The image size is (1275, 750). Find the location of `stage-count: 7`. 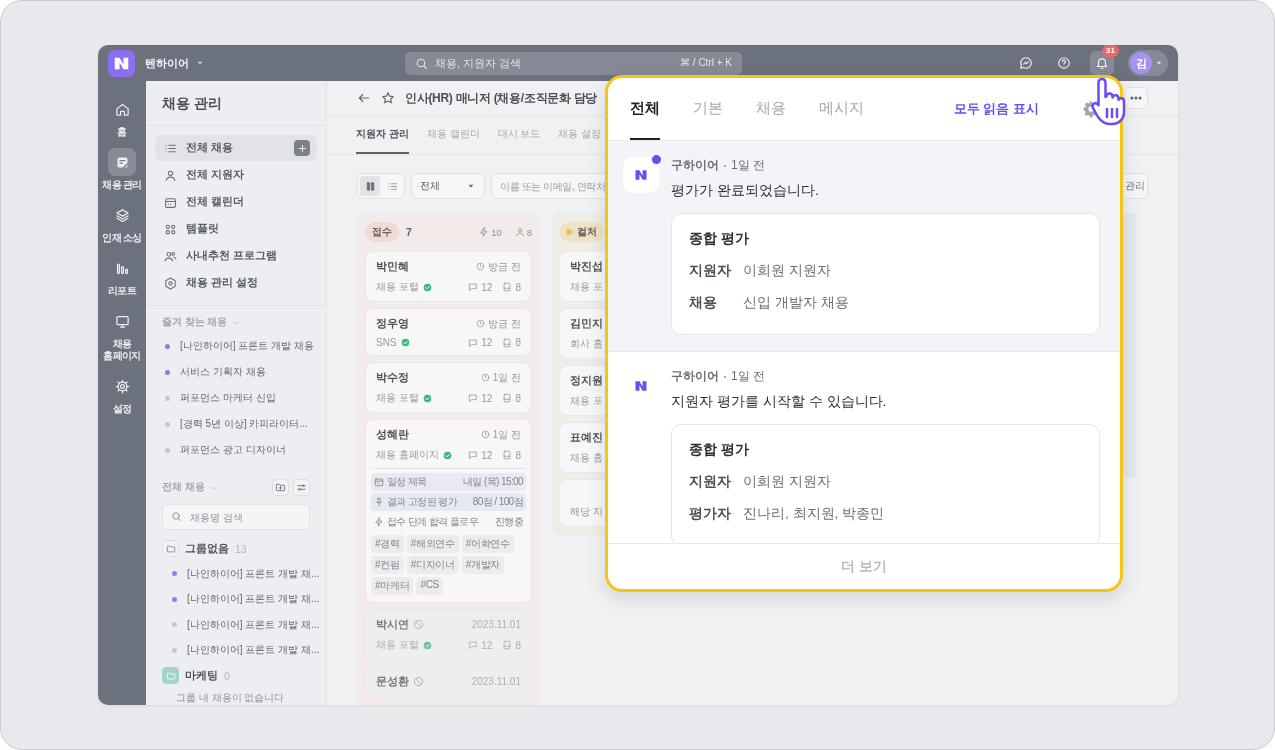

stage-count: 7 is located at coordinates (409, 232).